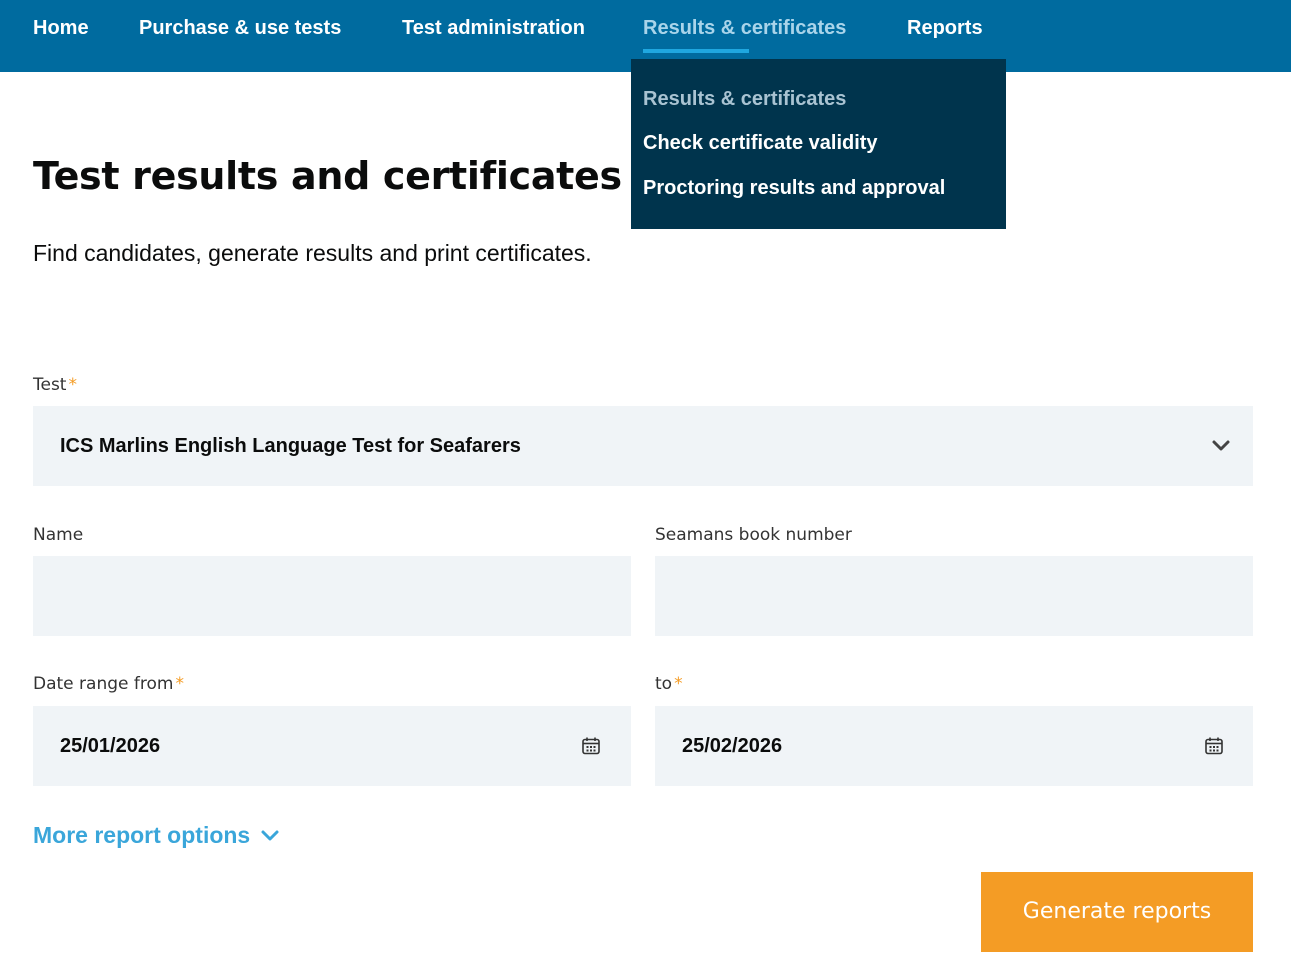  Describe the element at coordinates (1117, 912) in the screenshot. I see `generate-reports-button: Generate reports` at that location.